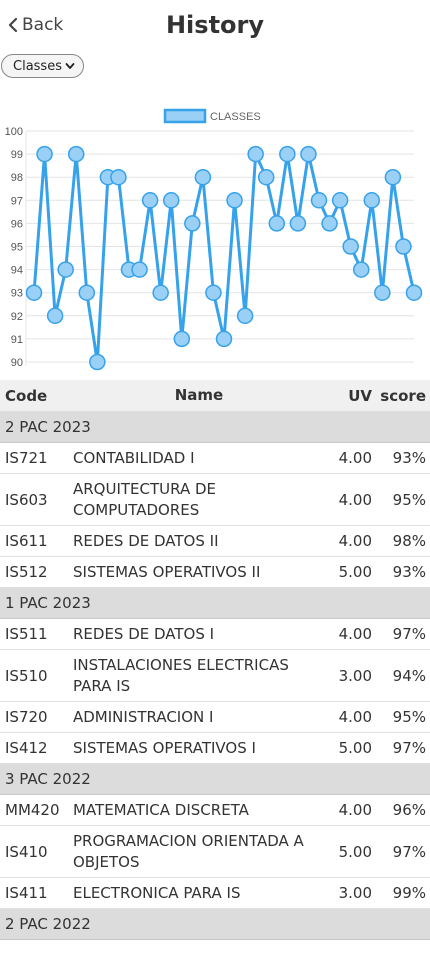 The height and width of the screenshot is (959, 430). I want to click on page-title: History, so click(215, 25).